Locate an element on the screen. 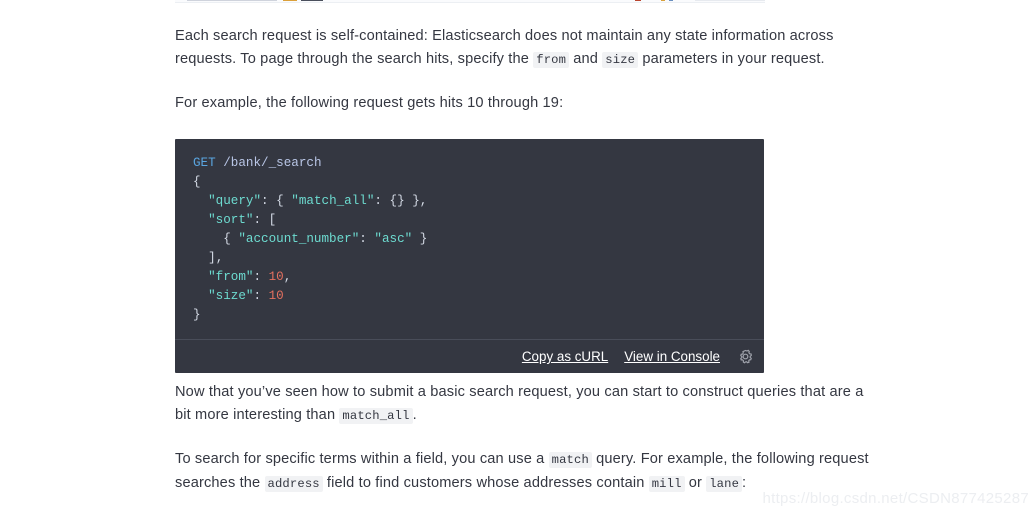 This screenshot has width=1035, height=513. code-token-number-from: 10 is located at coordinates (276, 277).